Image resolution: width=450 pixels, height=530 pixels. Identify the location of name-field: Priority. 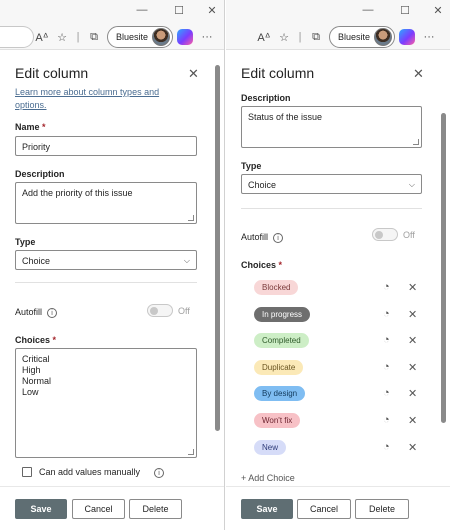
(106, 146).